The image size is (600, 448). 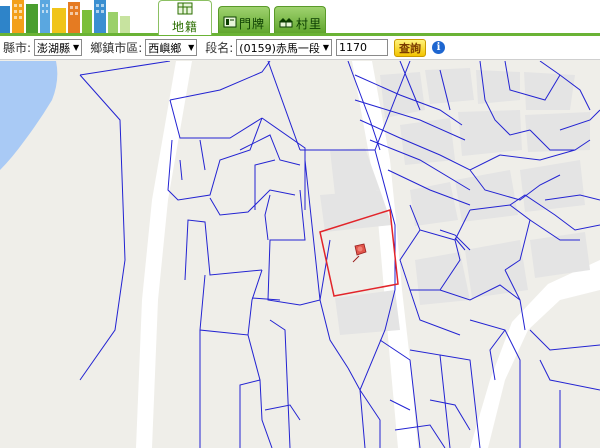 What do you see at coordinates (279, 48) in the screenshot?
I see `section-select-value: (0159)赤馬一段` at bounding box center [279, 48].